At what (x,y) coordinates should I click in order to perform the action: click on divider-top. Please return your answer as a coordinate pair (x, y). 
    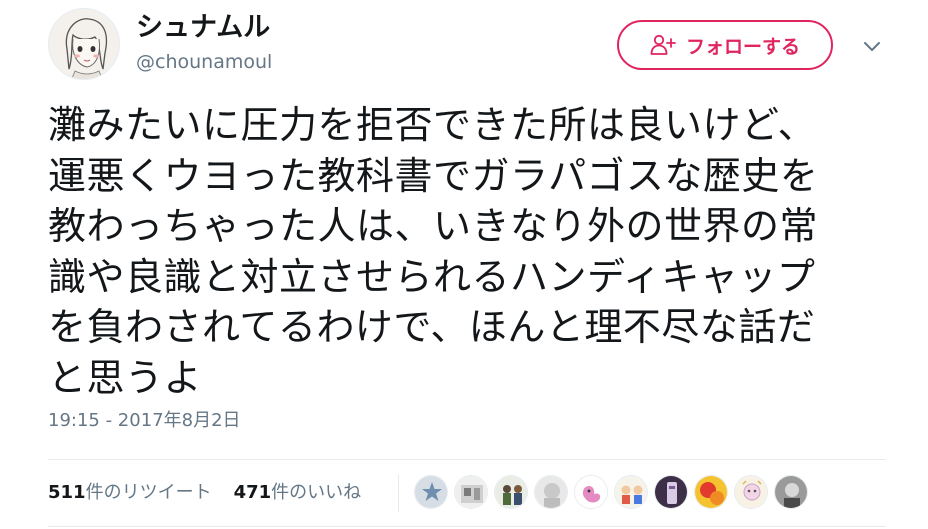
    Looking at the image, I should click on (467, 459).